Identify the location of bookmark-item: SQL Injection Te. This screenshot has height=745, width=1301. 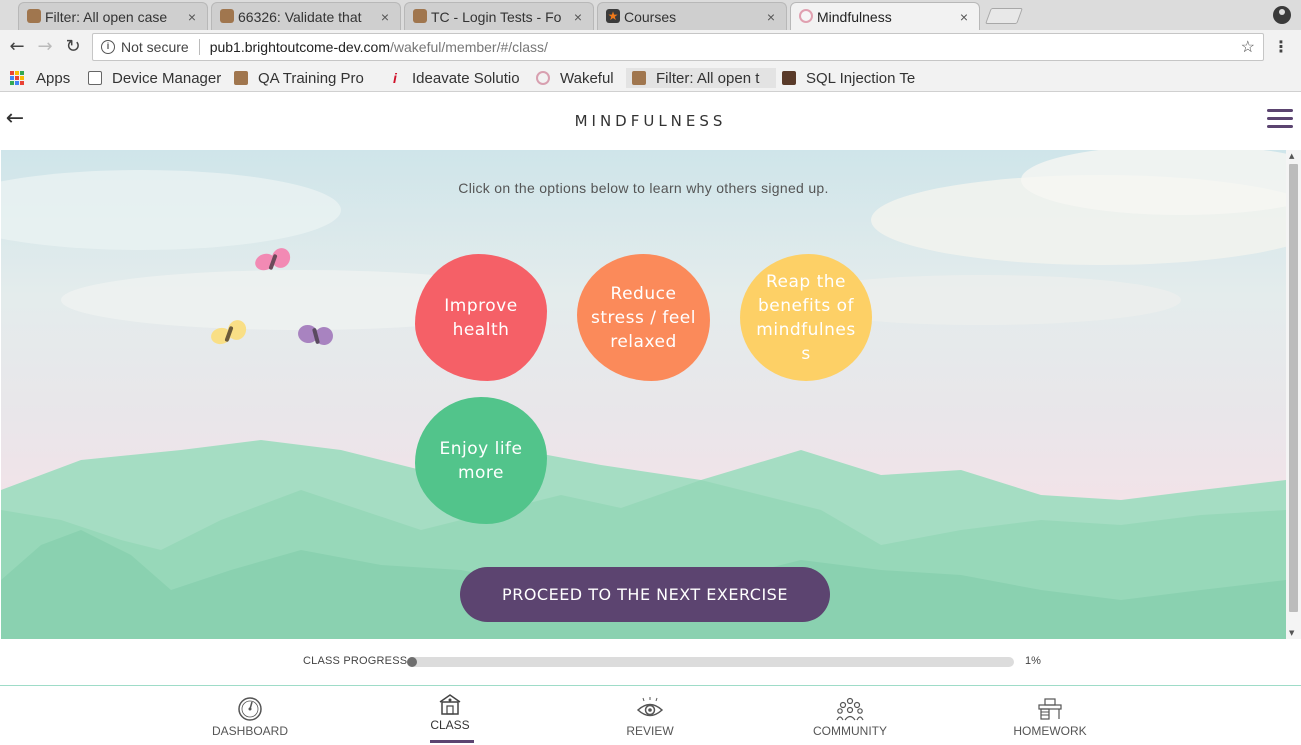
(851, 78).